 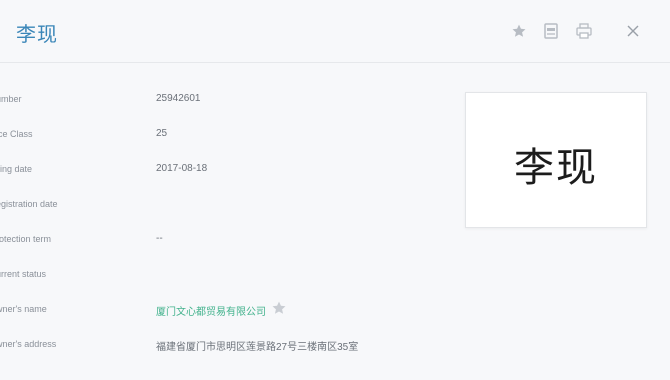 I want to click on trademark-image-text: 李现, so click(x=556, y=168).